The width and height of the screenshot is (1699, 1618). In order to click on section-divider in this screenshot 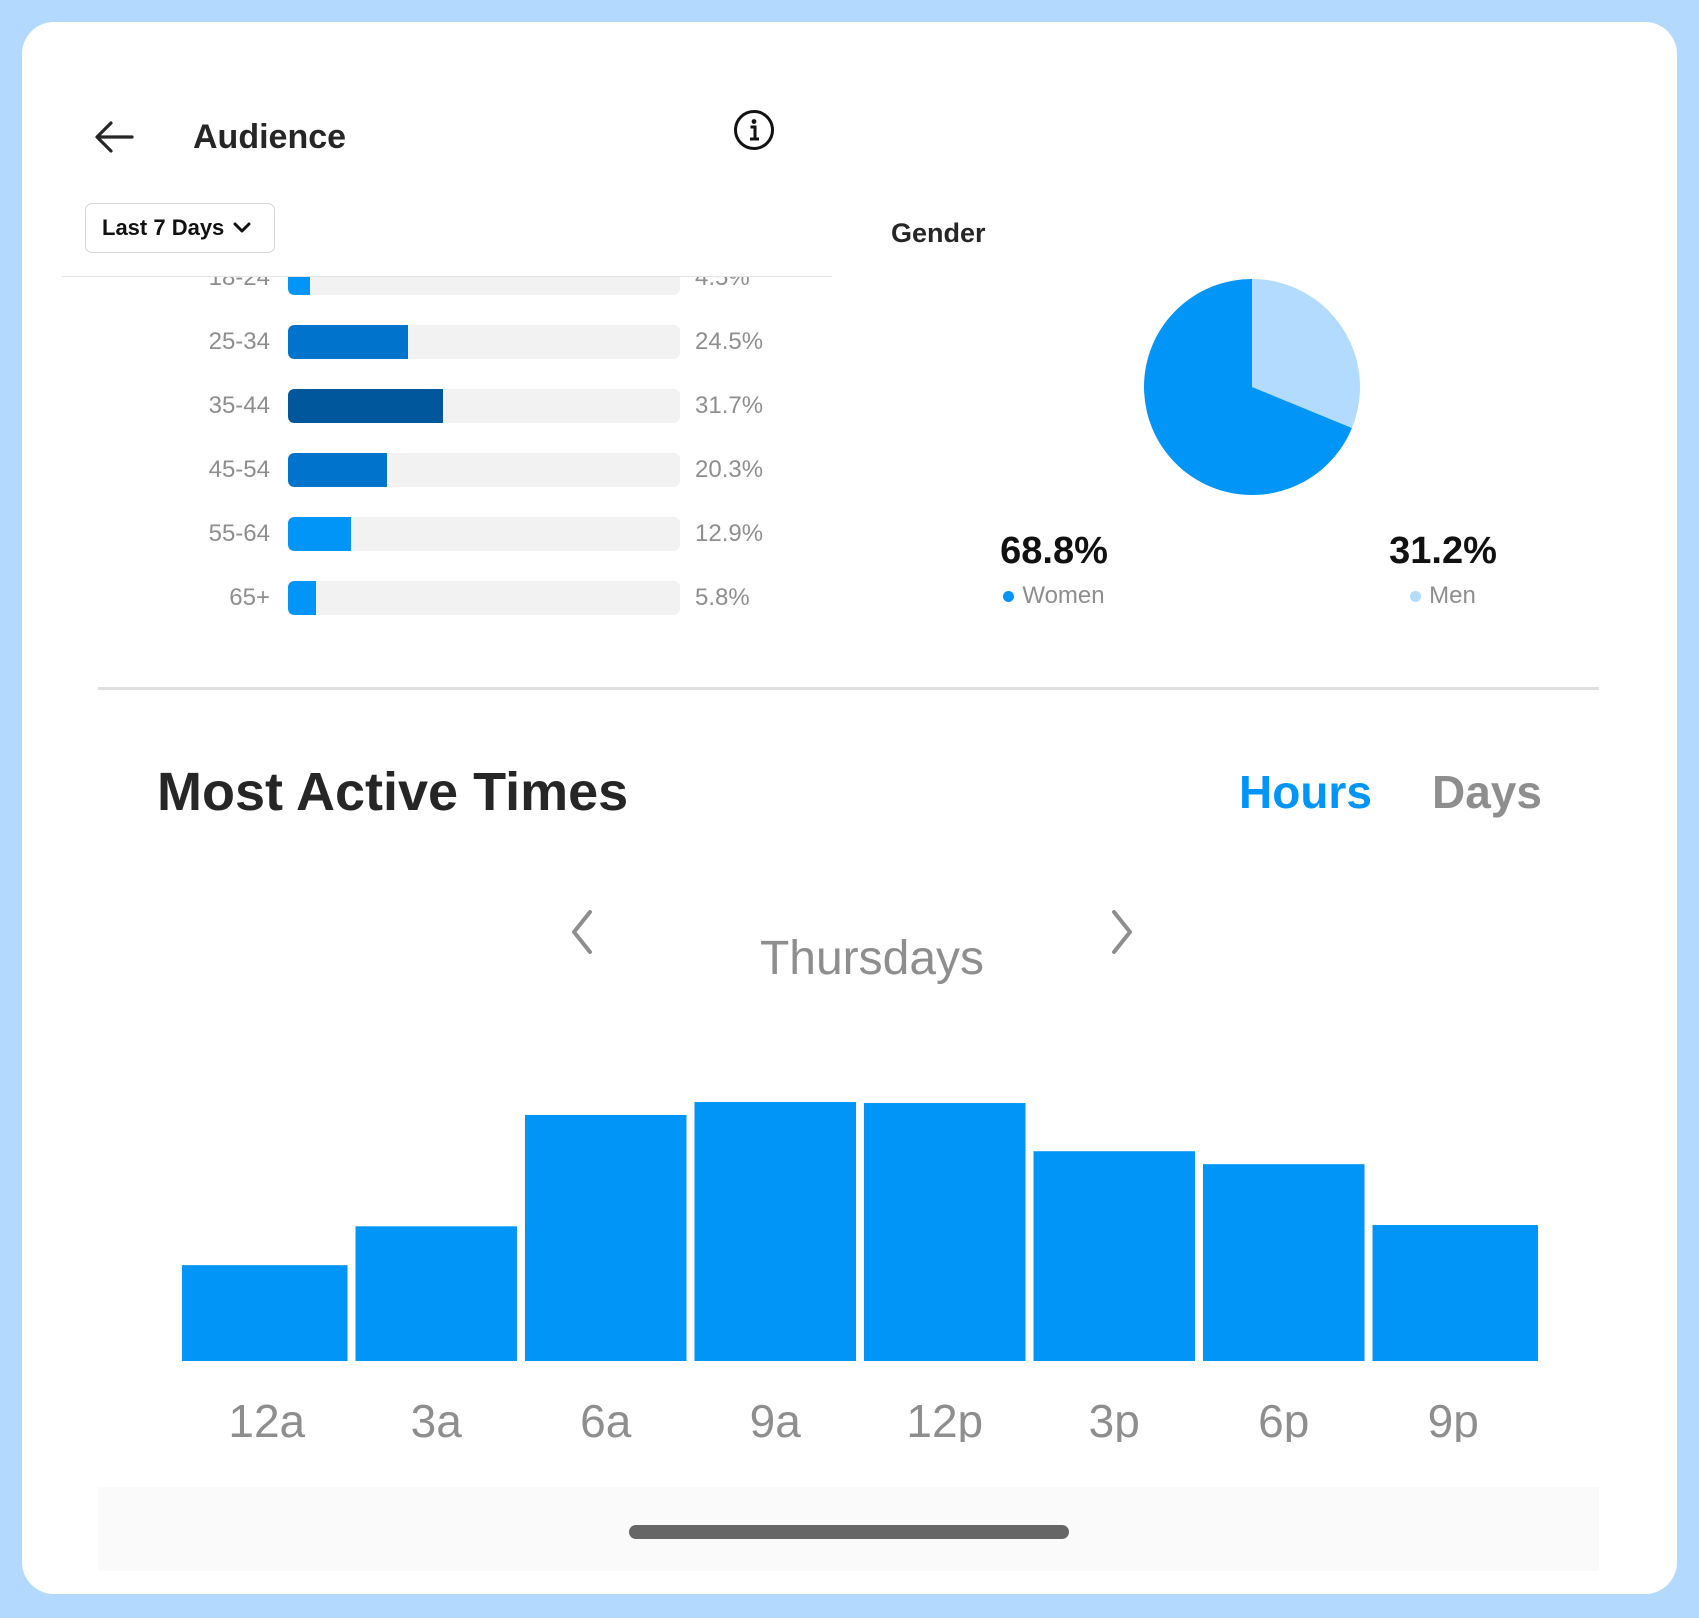, I will do `click(848, 688)`.